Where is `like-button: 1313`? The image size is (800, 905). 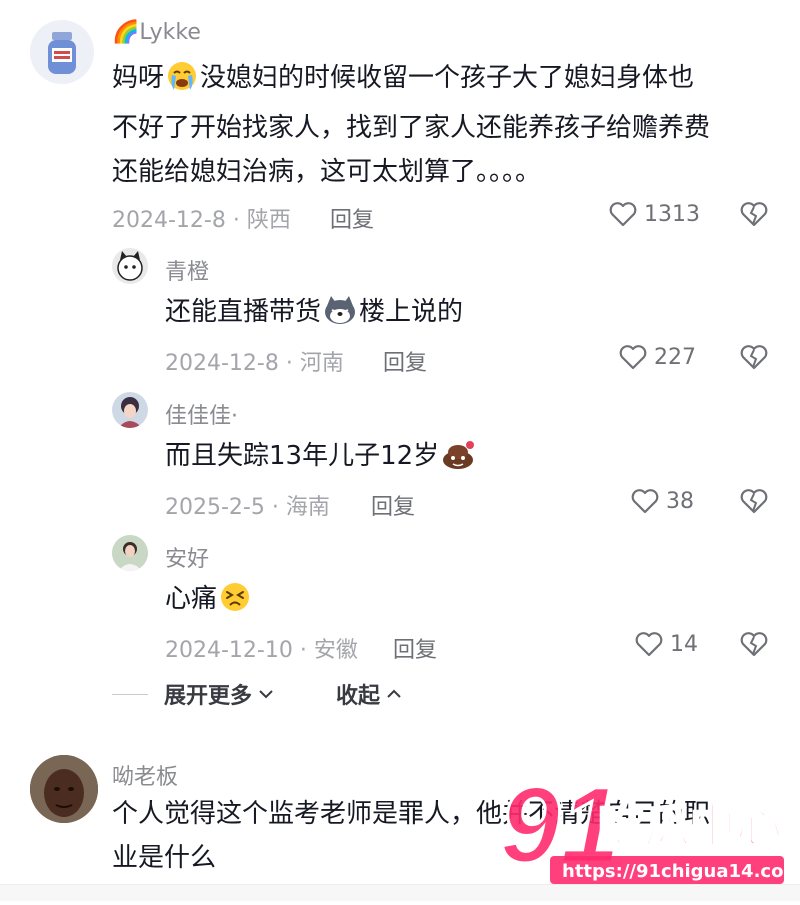
like-button: 1313 is located at coordinates (654, 214).